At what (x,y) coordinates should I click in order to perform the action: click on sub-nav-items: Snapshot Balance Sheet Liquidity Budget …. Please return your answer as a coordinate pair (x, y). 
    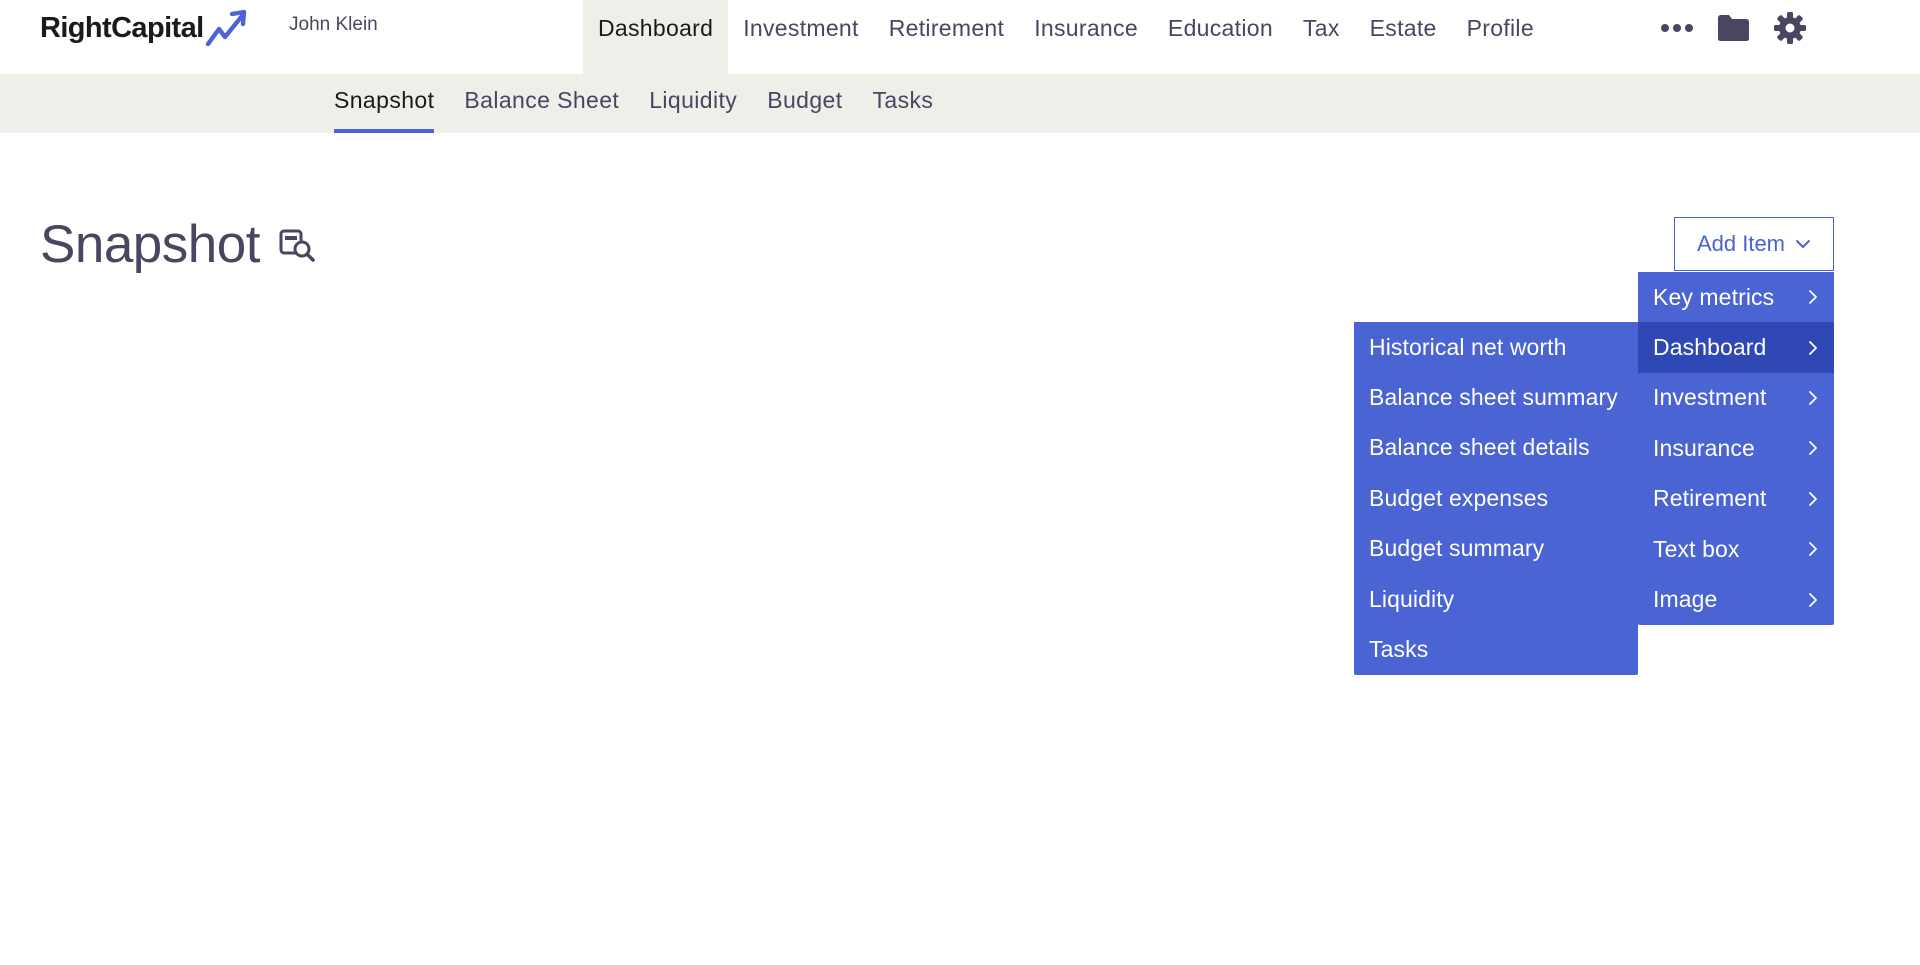
    Looking at the image, I should click on (648, 103).